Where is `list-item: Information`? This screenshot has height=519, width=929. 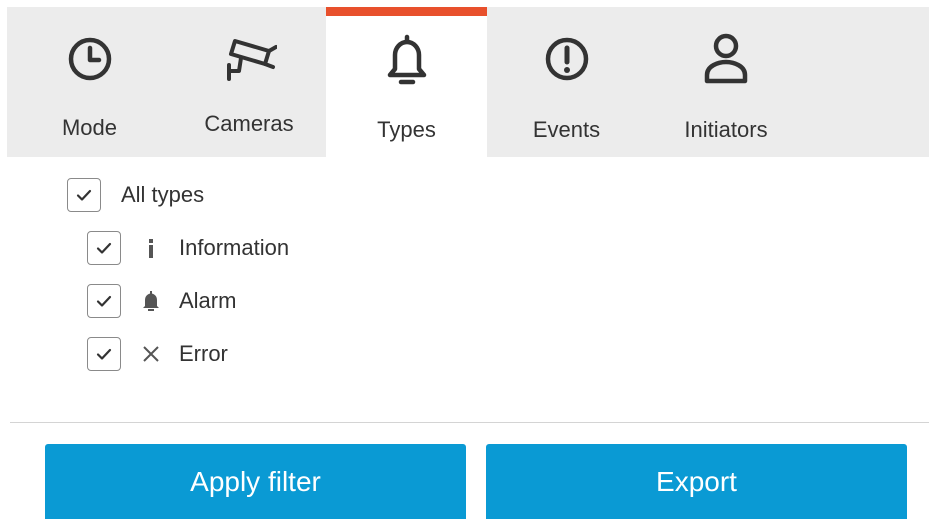
list-item: Information is located at coordinates (188, 248).